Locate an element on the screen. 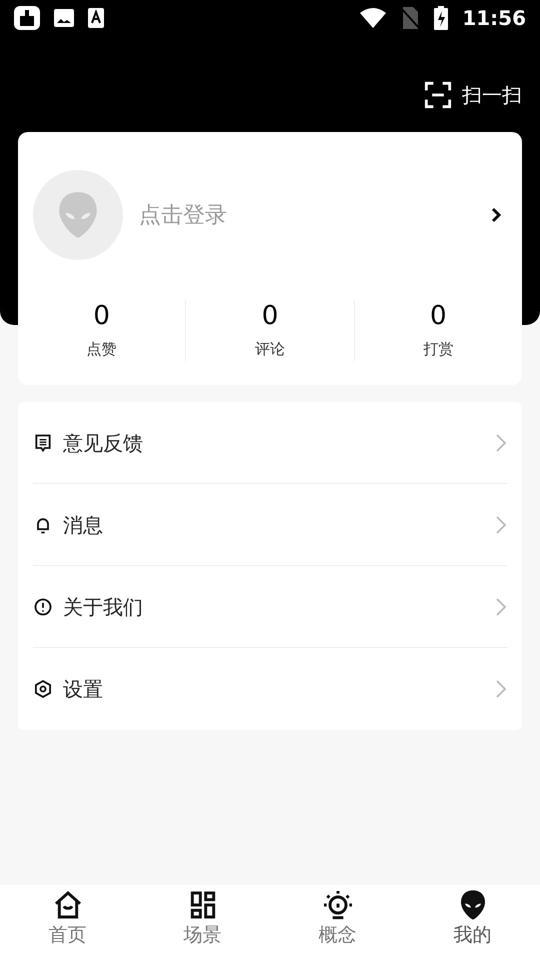 The height and width of the screenshot is (960, 540). stat-label: 打赏 is located at coordinates (438, 349).